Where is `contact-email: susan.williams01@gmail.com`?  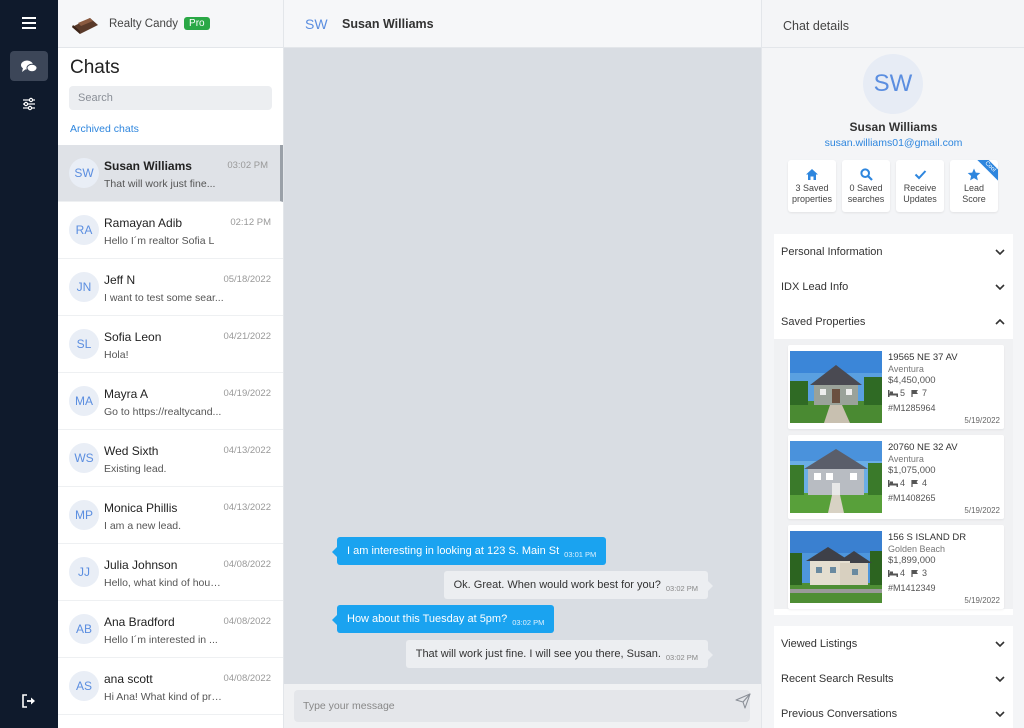 contact-email: susan.williams01@gmail.com is located at coordinates (893, 143).